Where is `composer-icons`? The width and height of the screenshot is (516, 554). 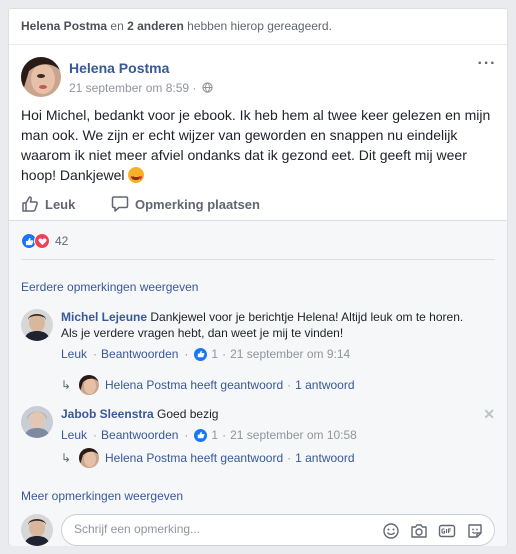 composer-icons is located at coordinates (433, 531).